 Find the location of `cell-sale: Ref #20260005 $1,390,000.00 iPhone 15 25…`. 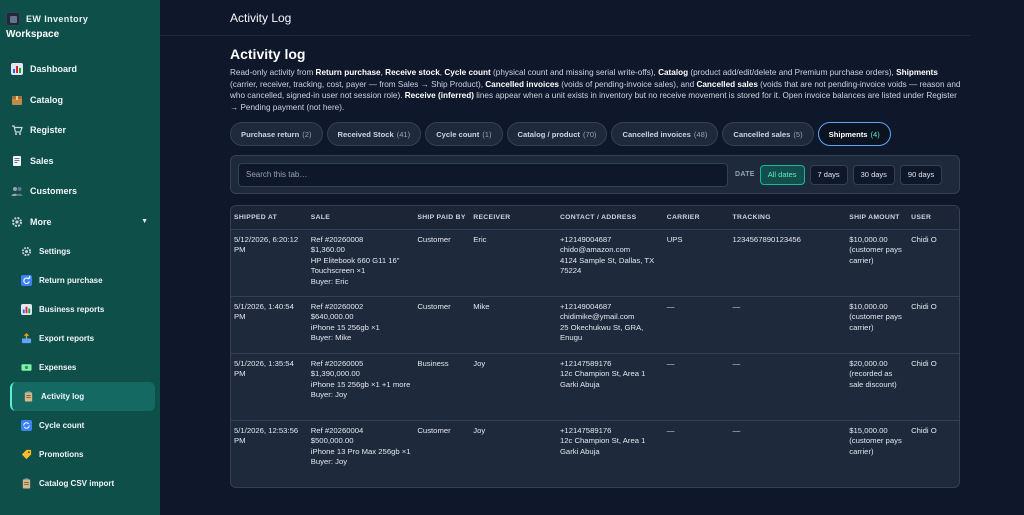

cell-sale: Ref #20260005 $1,390,000.00 iPhone 15 25… is located at coordinates (361, 387).